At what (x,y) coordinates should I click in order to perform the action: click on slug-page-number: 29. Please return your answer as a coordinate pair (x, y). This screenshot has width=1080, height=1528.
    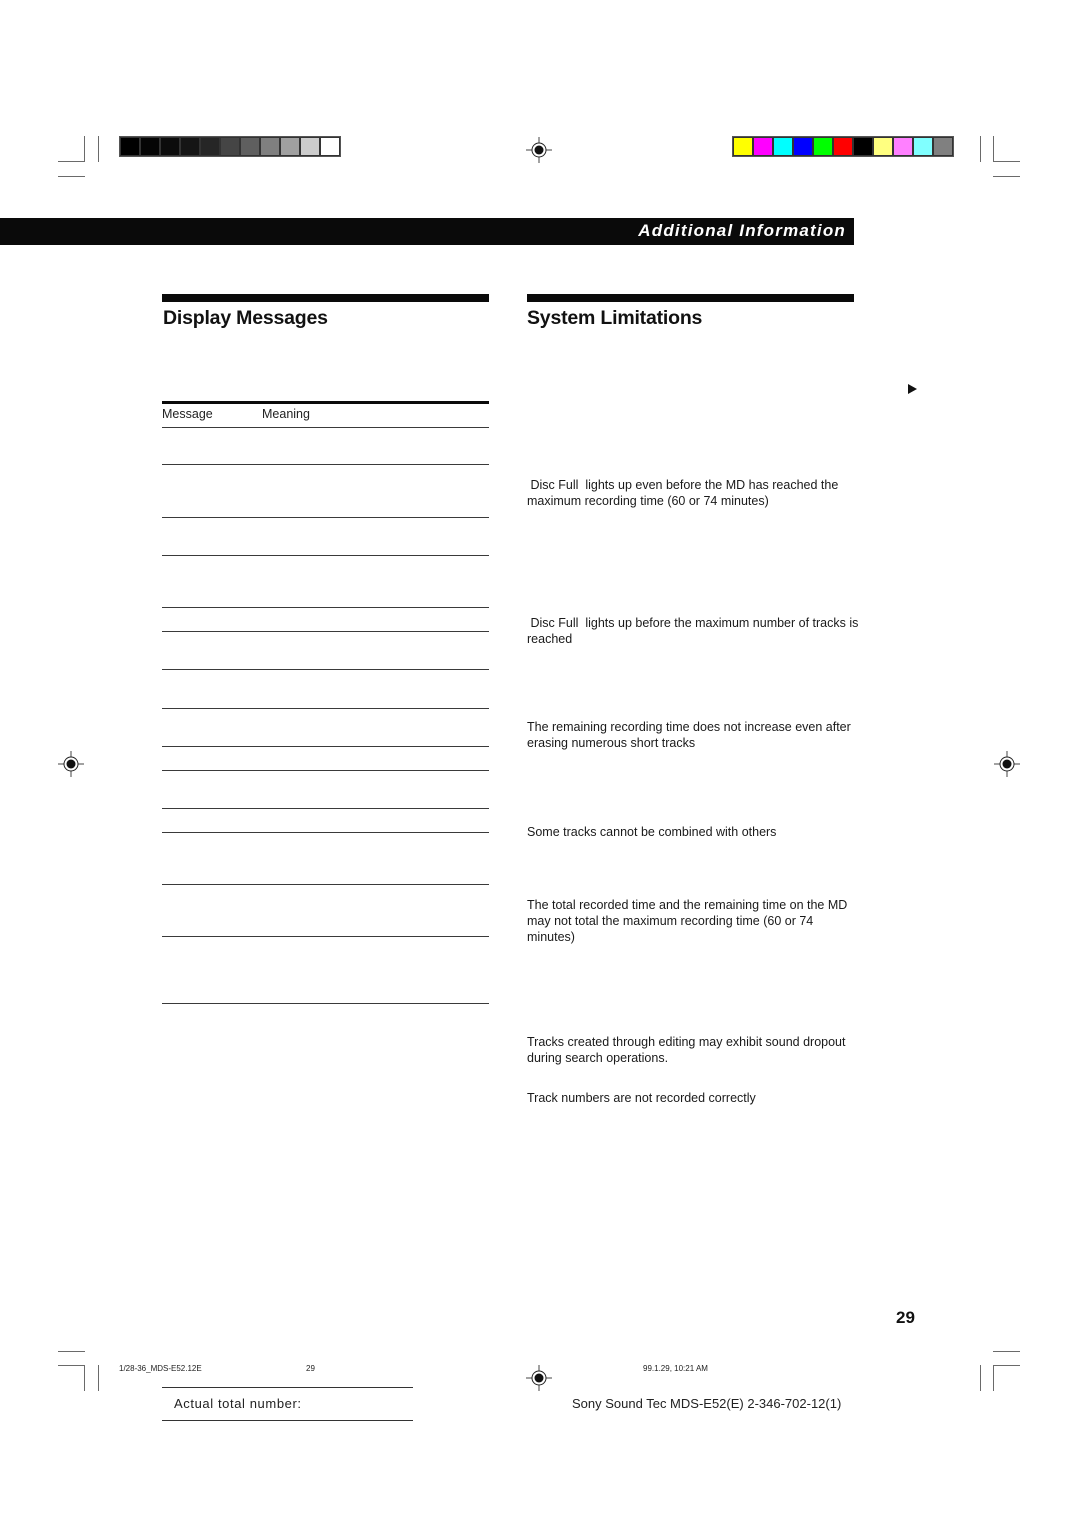
    Looking at the image, I should click on (310, 1368).